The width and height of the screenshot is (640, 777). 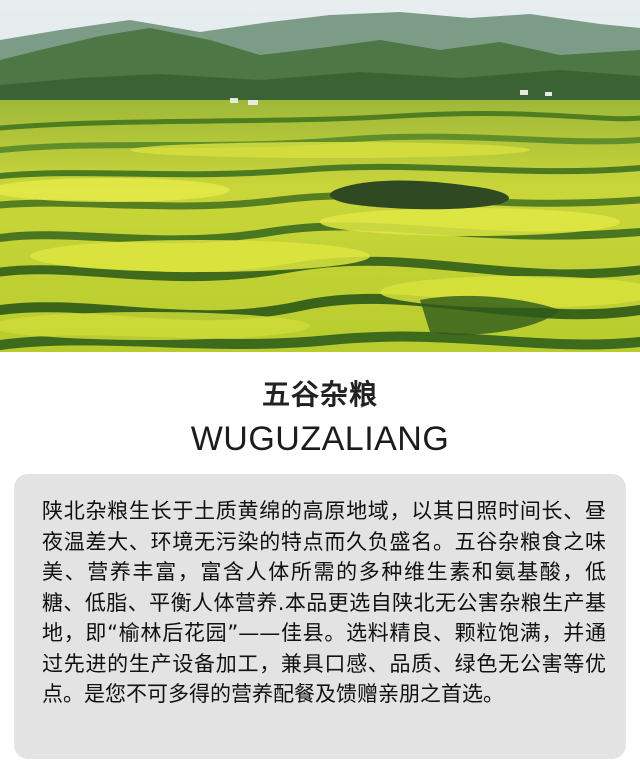 I want to click on product-title-pinyin: WUGUZALIANG, so click(x=320, y=439).